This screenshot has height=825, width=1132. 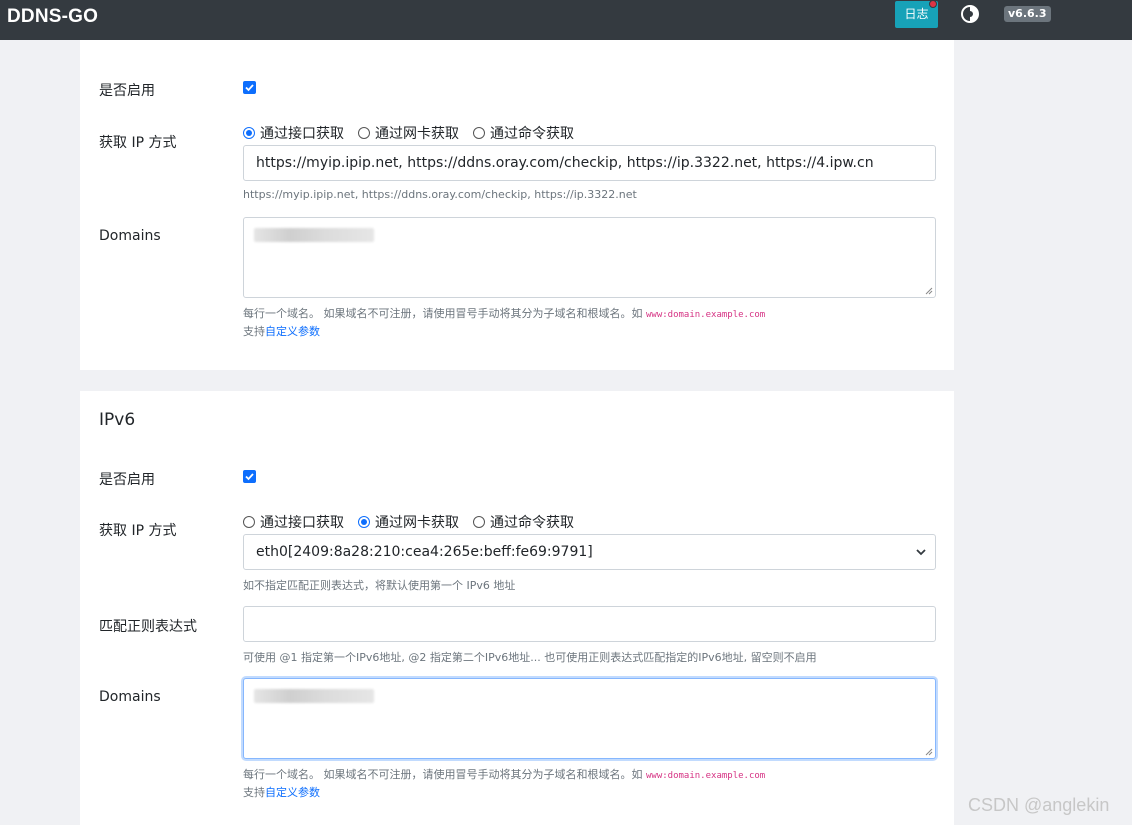 I want to click on ipv4-option-command: 通过命令获取, so click(x=523, y=133).